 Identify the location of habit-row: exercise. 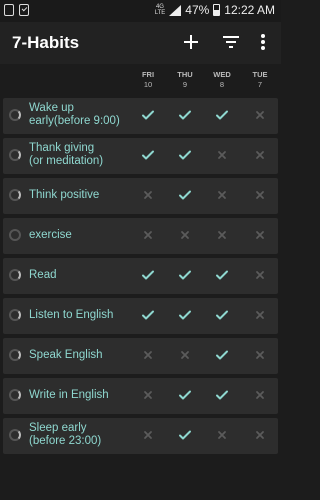
(140, 236).